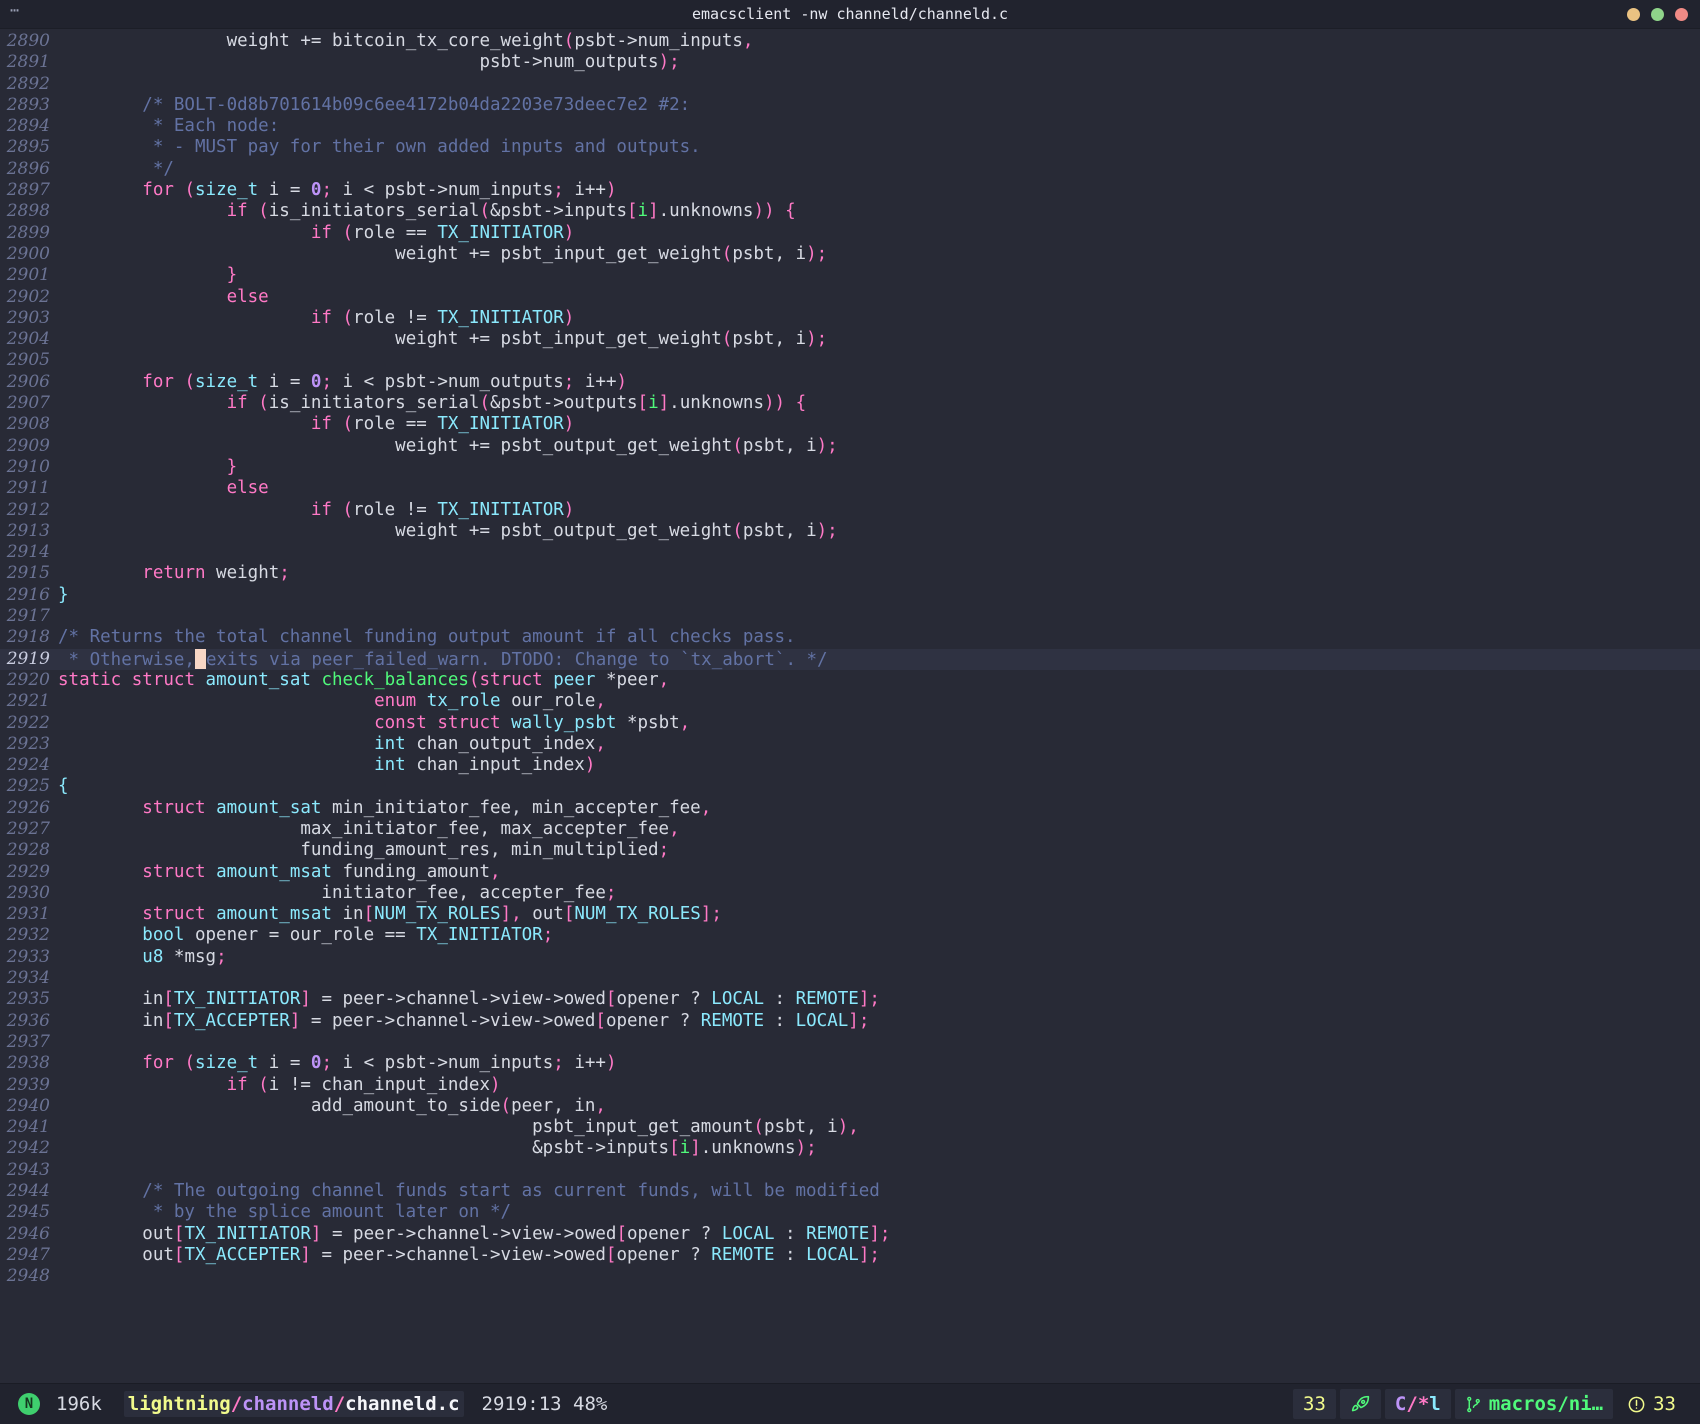  What do you see at coordinates (850, 1106) in the screenshot?
I see `code-line: 2940 add_amount_to_side(peer, in,` at bounding box center [850, 1106].